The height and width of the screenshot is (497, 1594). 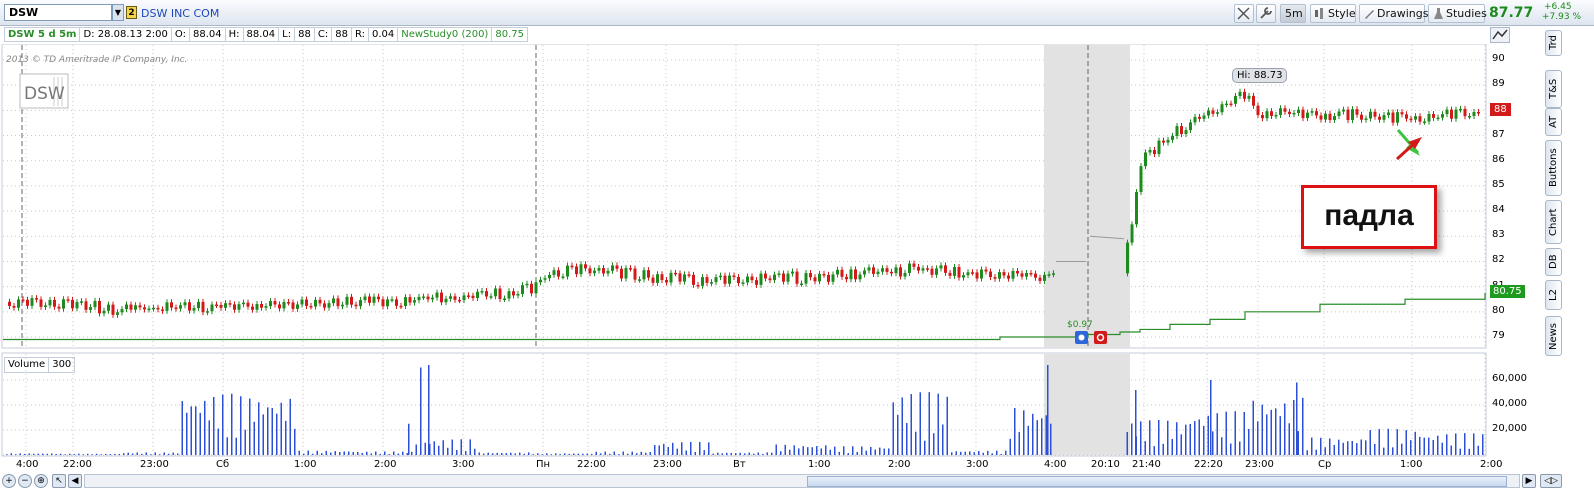 What do you see at coordinates (58, 12) in the screenshot?
I see `symbol-input: DSW` at bounding box center [58, 12].